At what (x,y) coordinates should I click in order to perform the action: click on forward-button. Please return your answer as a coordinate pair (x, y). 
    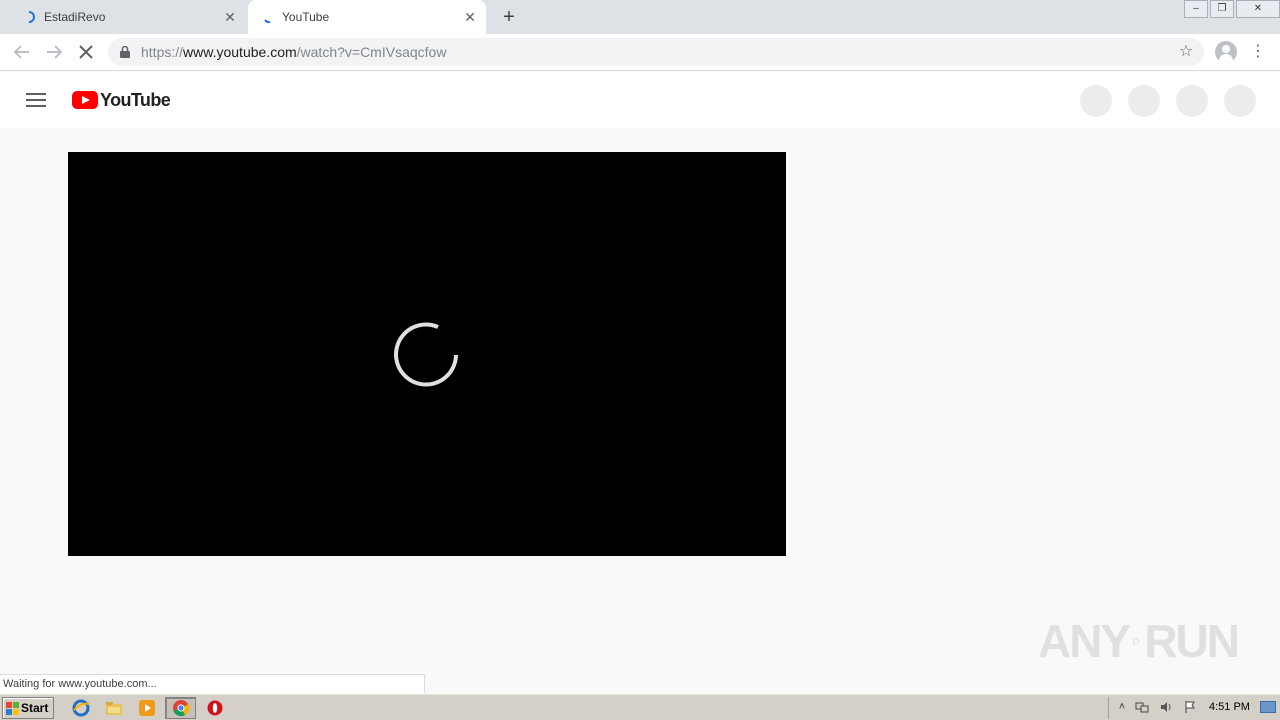
    Looking at the image, I should click on (54, 52).